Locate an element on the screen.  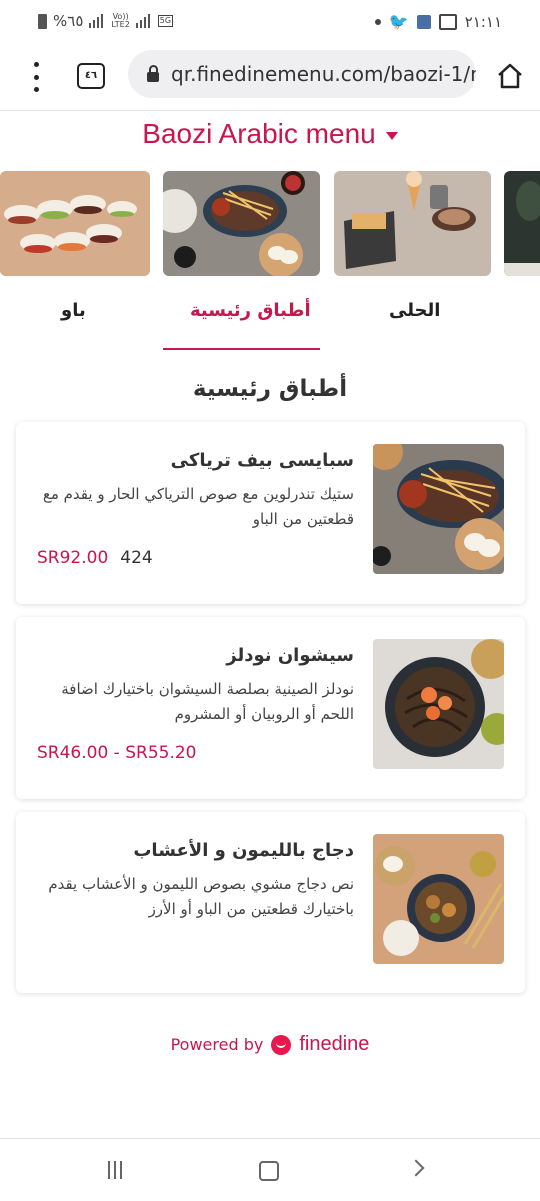
carousel-image-partial is located at coordinates (522, 223).